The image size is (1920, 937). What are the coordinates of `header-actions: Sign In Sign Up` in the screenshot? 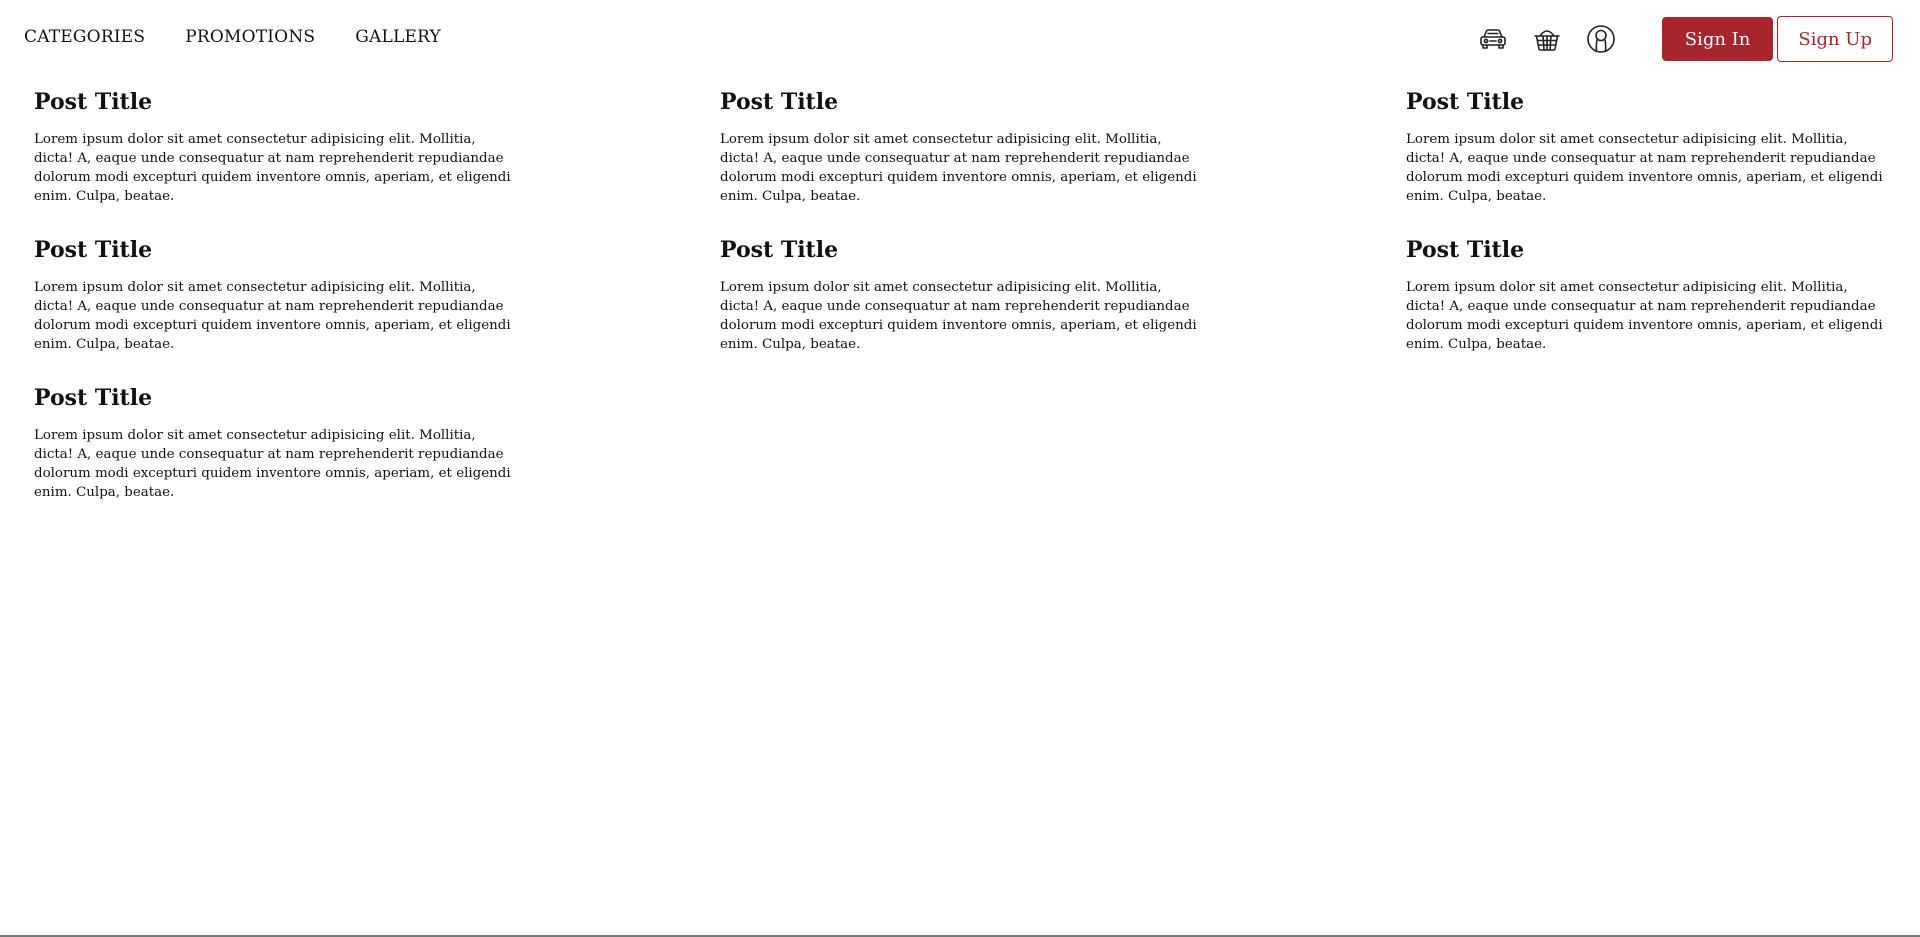 It's located at (1685, 39).